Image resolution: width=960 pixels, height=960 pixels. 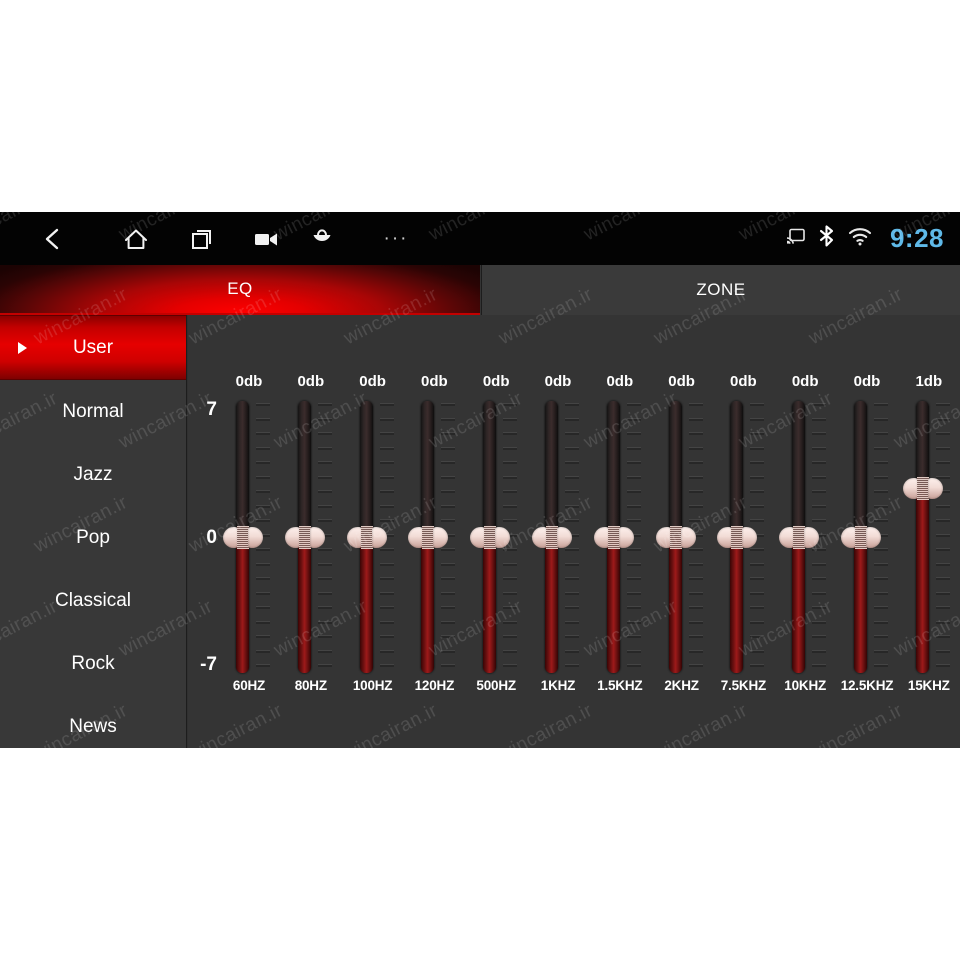 I want to click on overflow-menu-label: ···, so click(x=396, y=238).